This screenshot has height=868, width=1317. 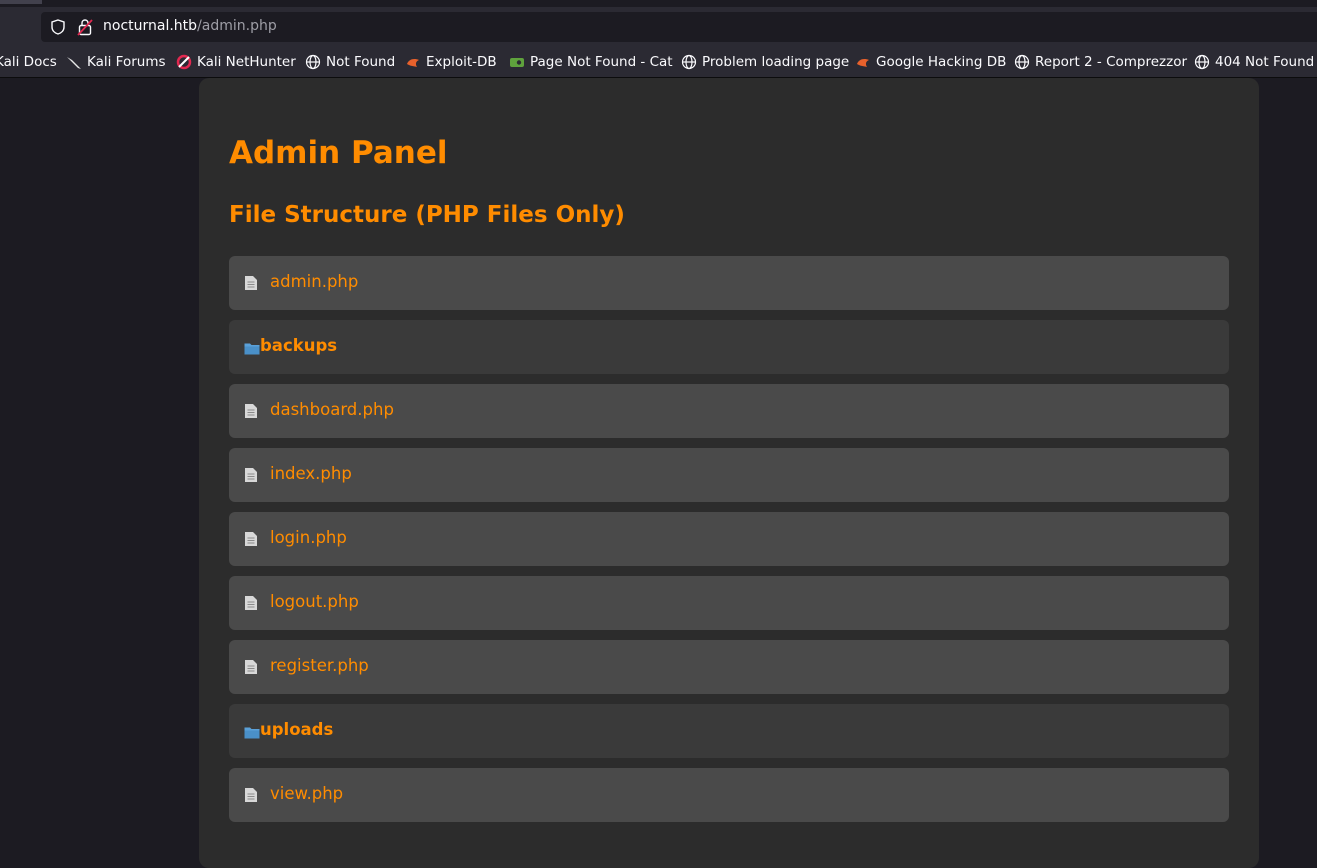 What do you see at coordinates (74, 62) in the screenshot?
I see `kali-dragon-icon` at bounding box center [74, 62].